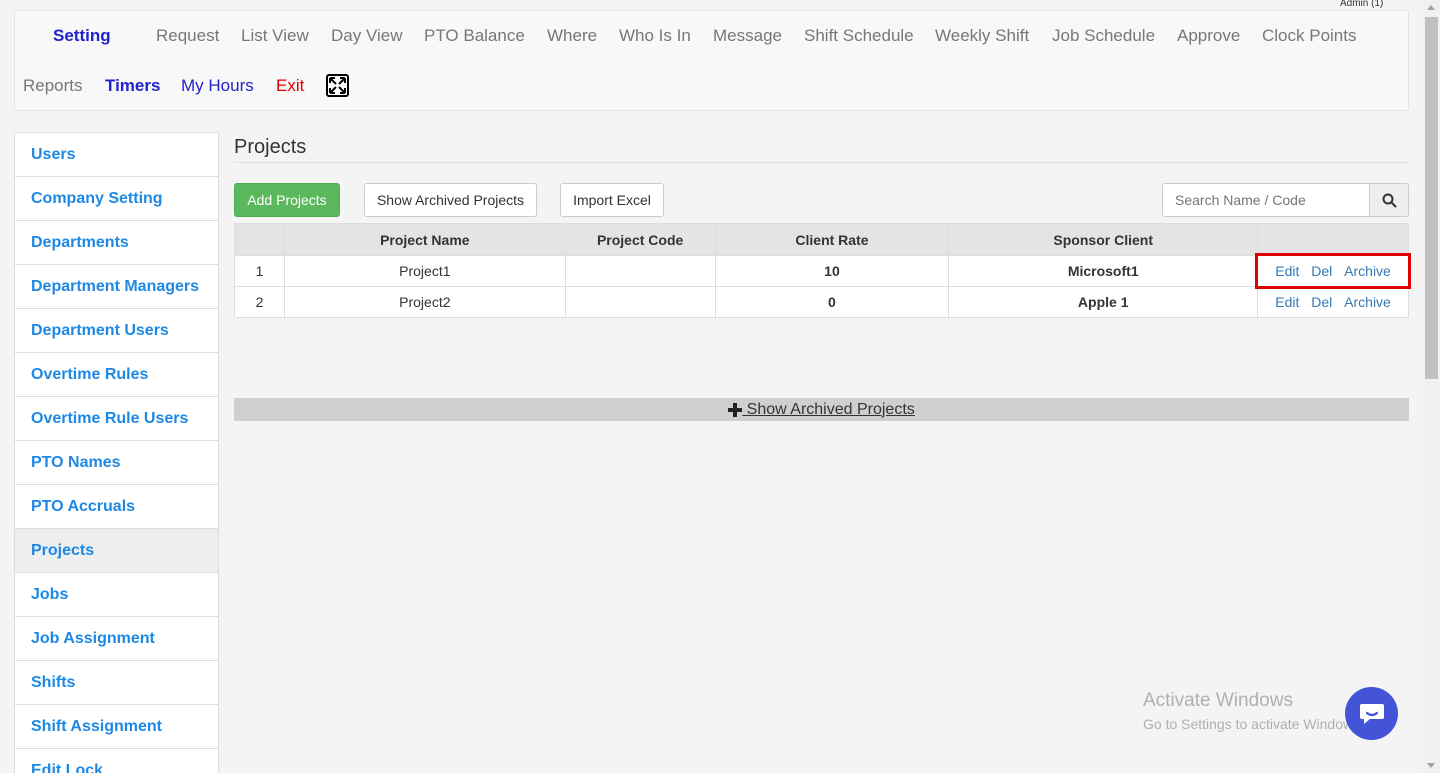  What do you see at coordinates (1103, 271) in the screenshot?
I see `sponsor-client-cell: Microsoft1` at bounding box center [1103, 271].